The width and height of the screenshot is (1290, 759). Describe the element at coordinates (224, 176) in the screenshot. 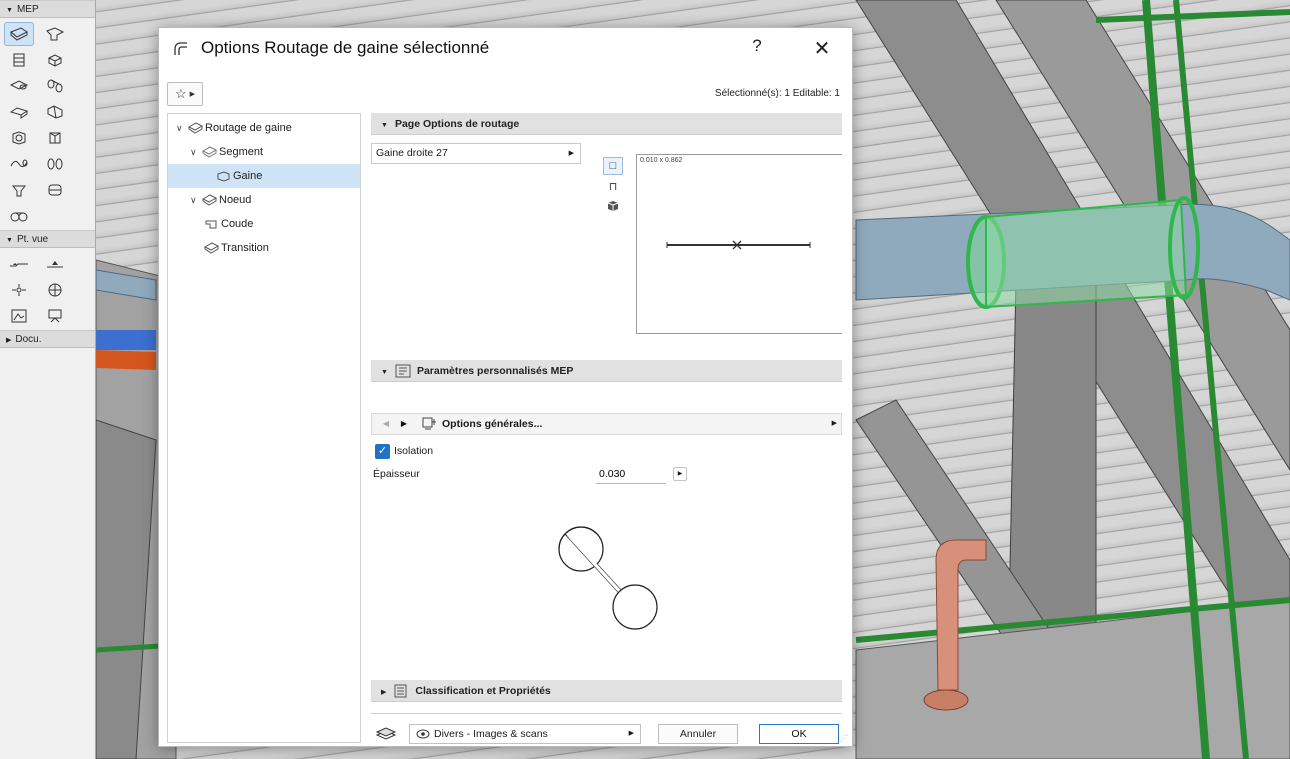

I see `duct-icon` at that location.